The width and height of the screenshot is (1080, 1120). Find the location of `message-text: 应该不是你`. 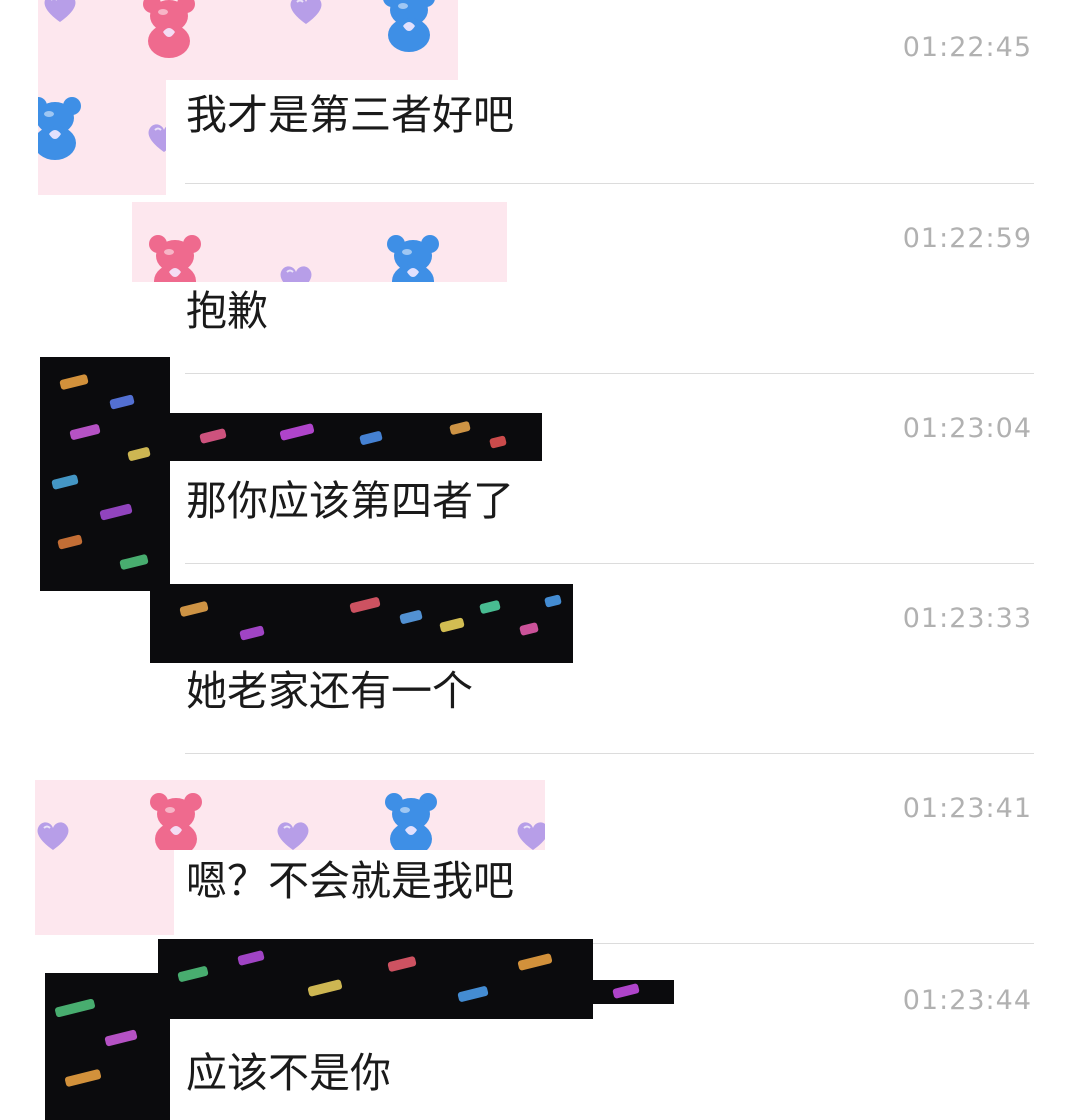

message-text: 应该不是你 is located at coordinates (288, 1073).